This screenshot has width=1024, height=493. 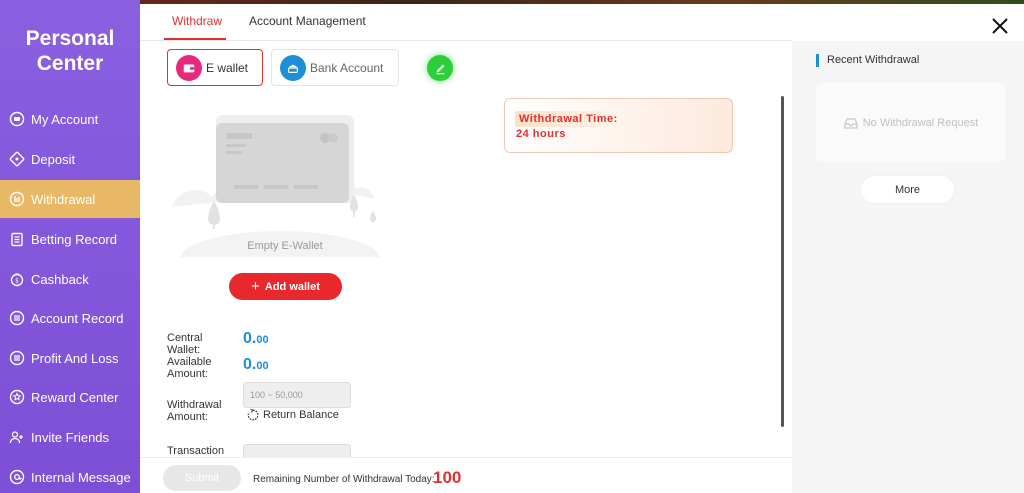 What do you see at coordinates (920, 122) in the screenshot?
I see `no-withdrawal-text: No Withdrawal Request` at bounding box center [920, 122].